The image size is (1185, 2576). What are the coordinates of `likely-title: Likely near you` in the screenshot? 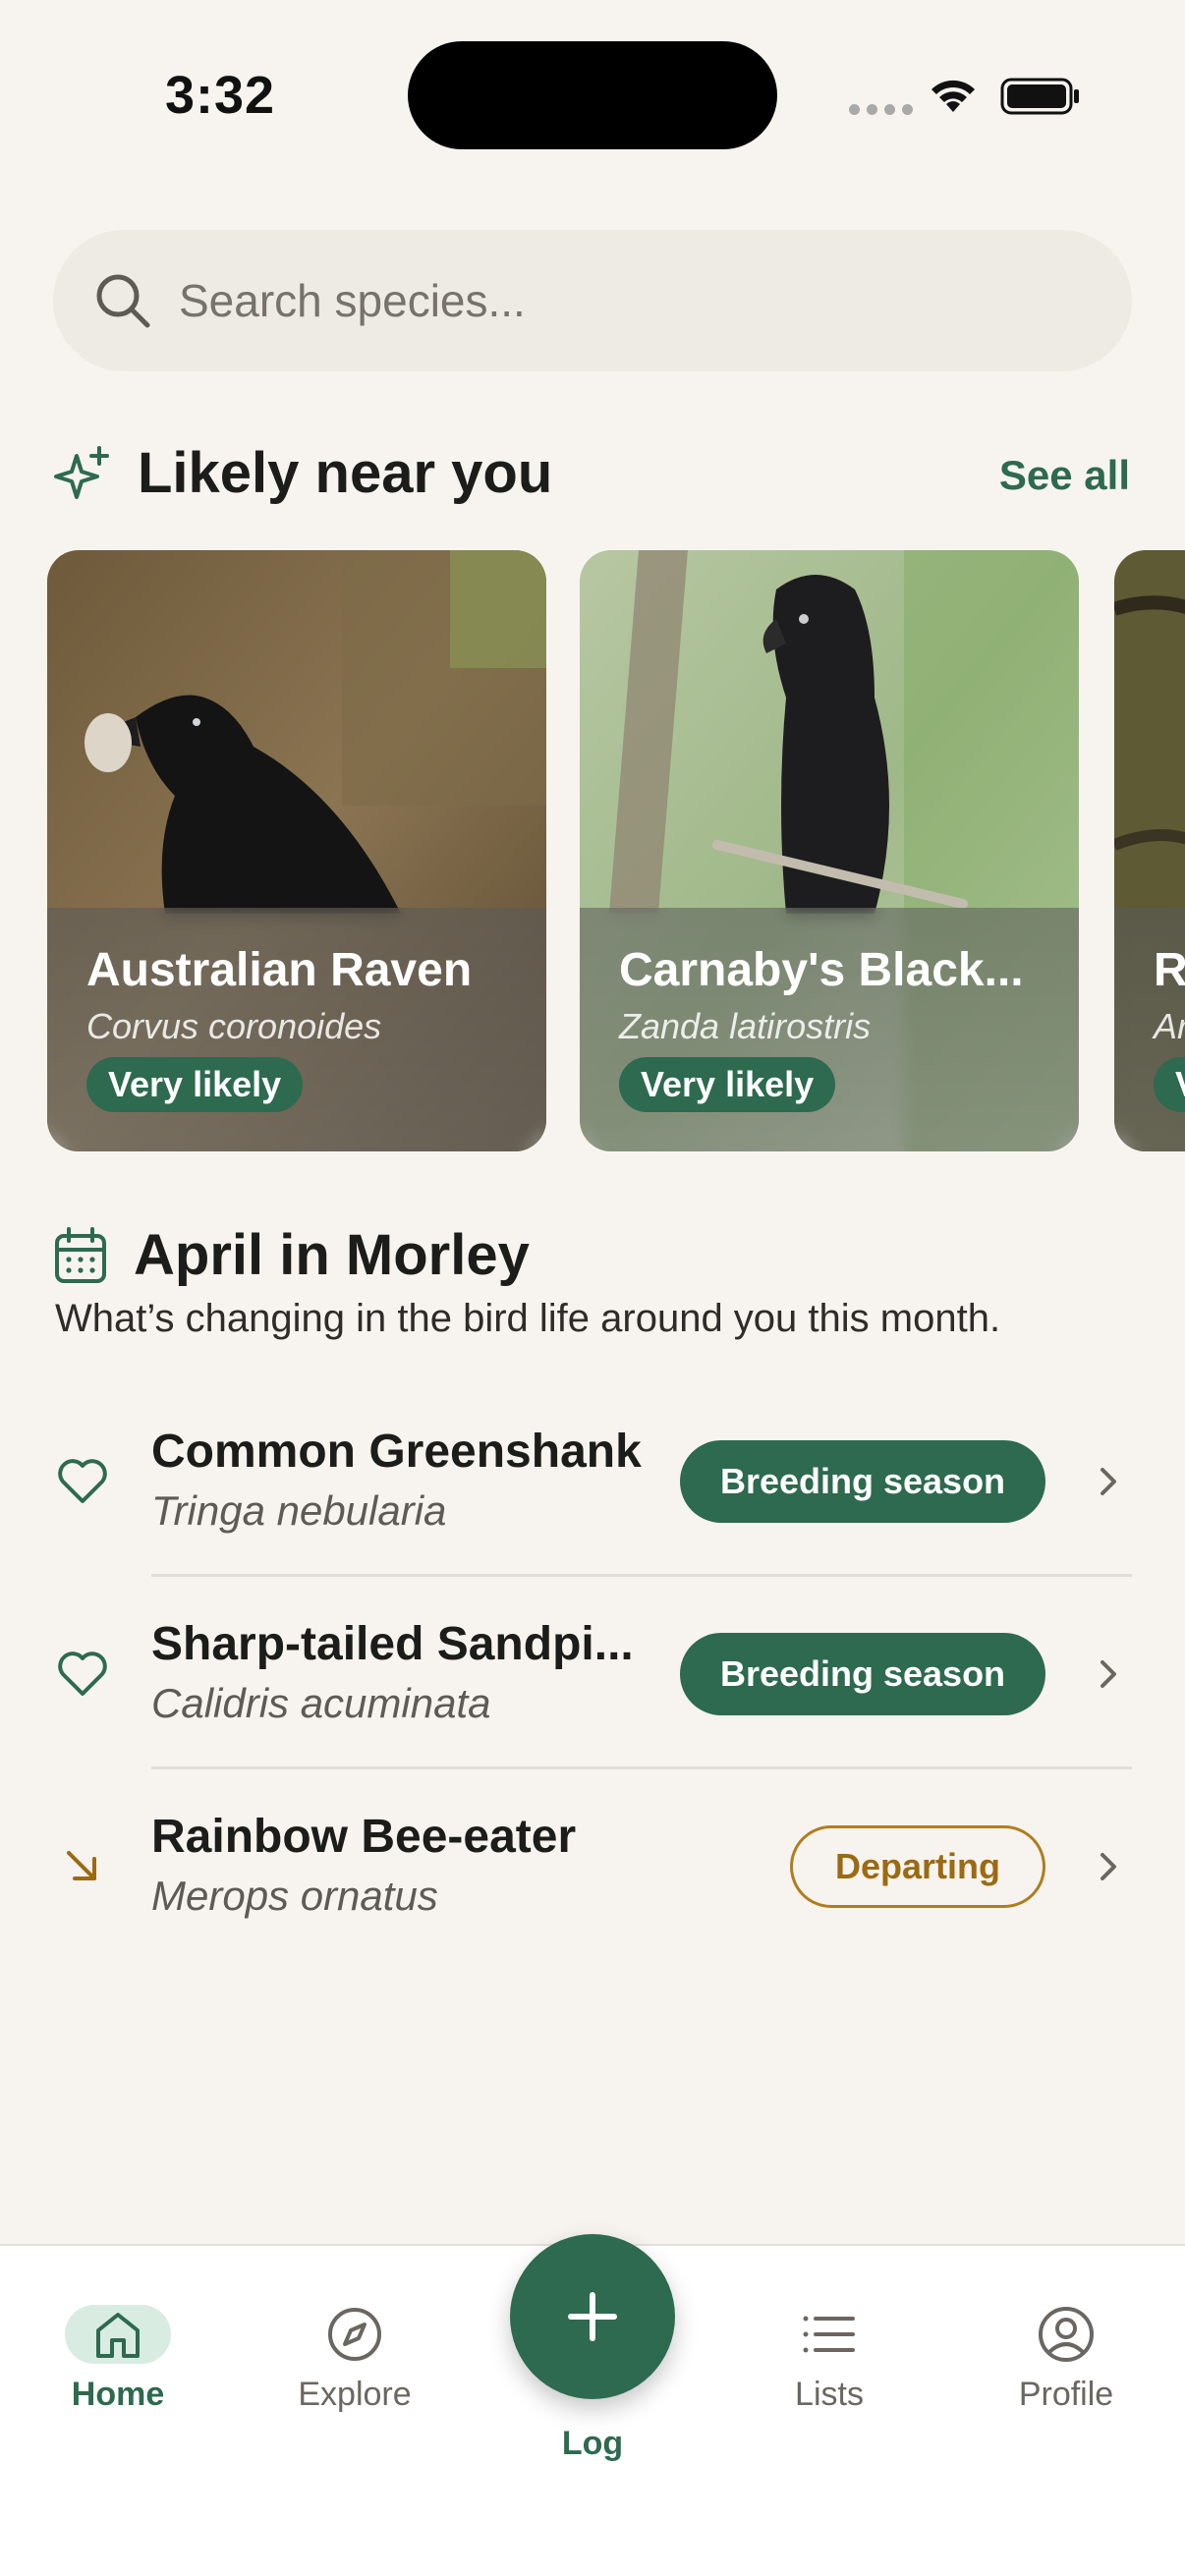 It's located at (346, 473).